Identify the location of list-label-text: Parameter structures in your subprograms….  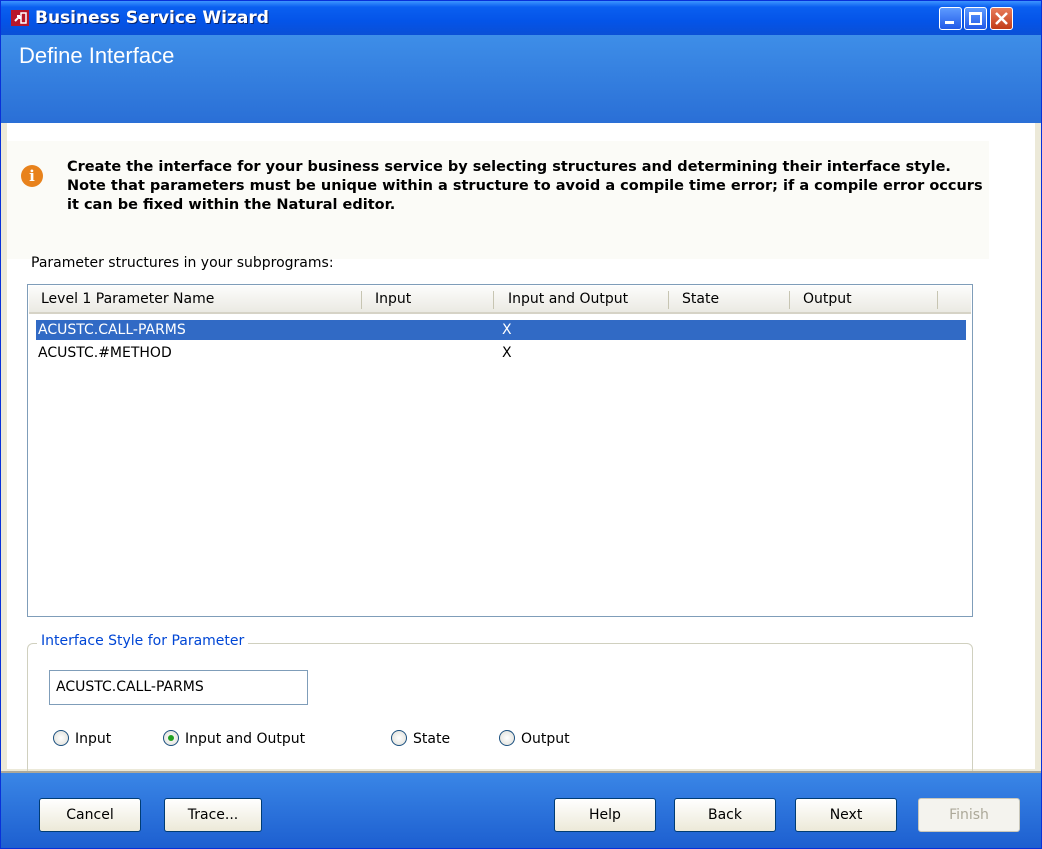
(182, 263).